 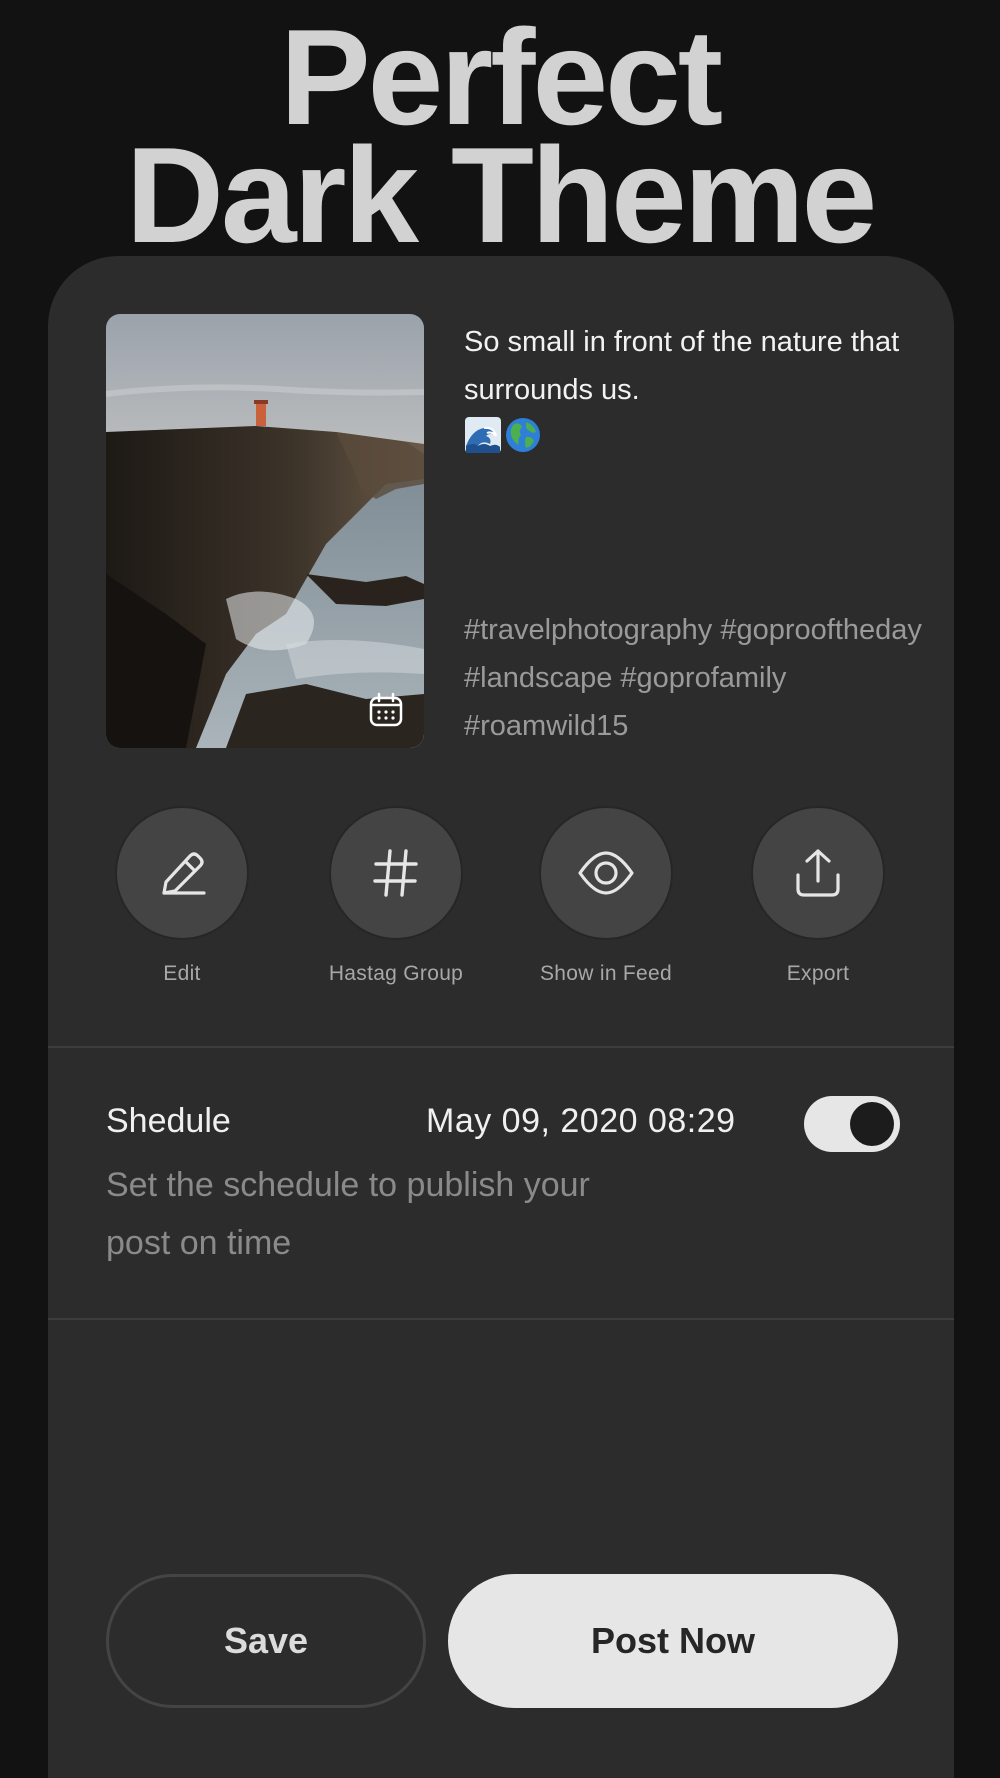 I want to click on edit-button, so click(x=182, y=873).